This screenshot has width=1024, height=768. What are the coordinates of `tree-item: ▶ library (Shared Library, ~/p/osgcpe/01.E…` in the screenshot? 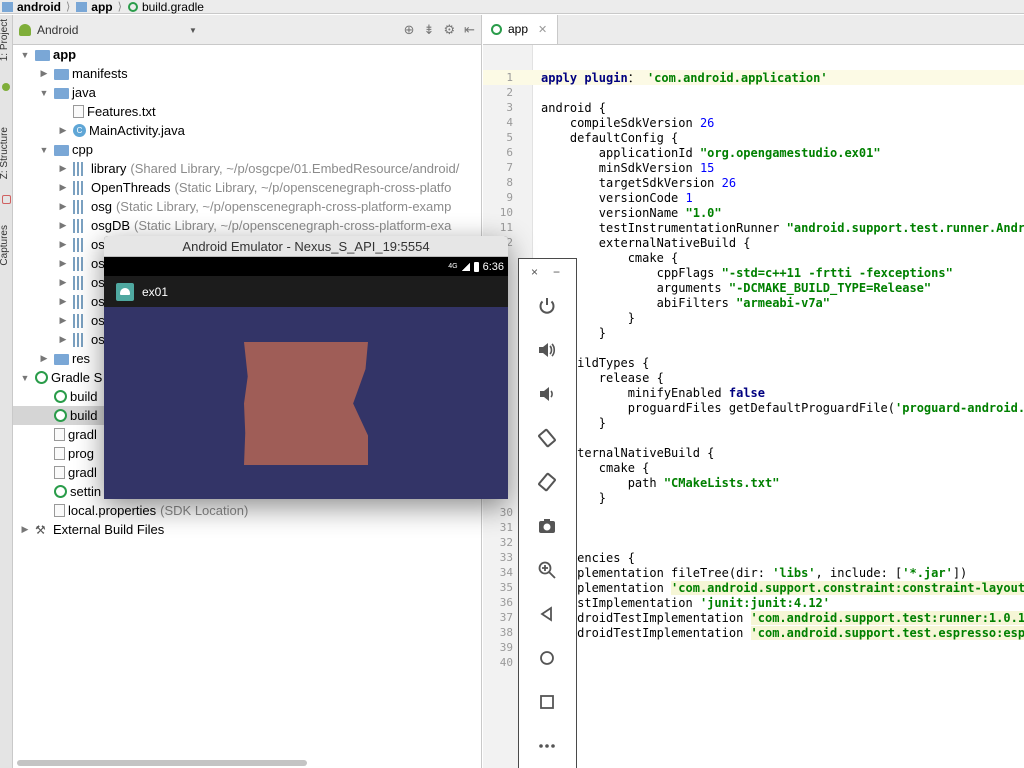 It's located at (247, 168).